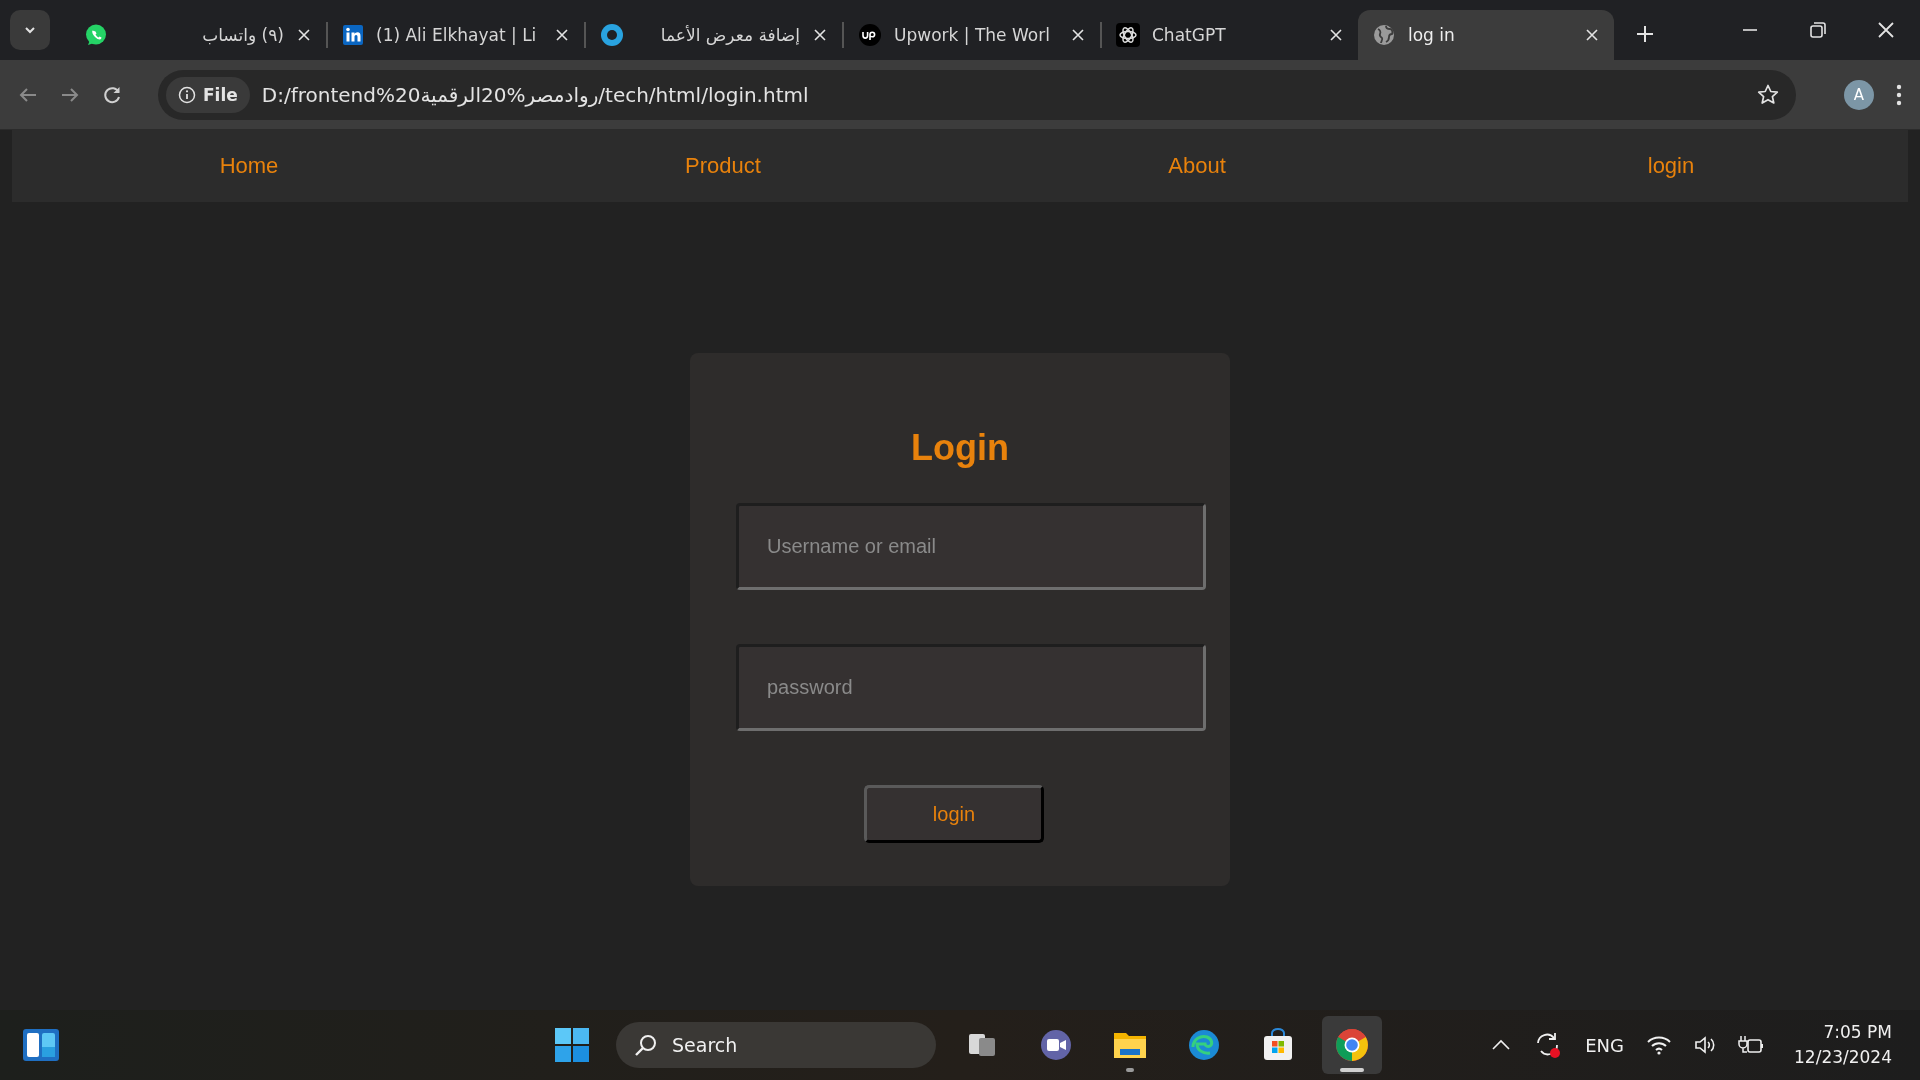 This screenshot has width=1920, height=1080. Describe the element at coordinates (971, 546) in the screenshot. I see `username-field: Username or email` at that location.